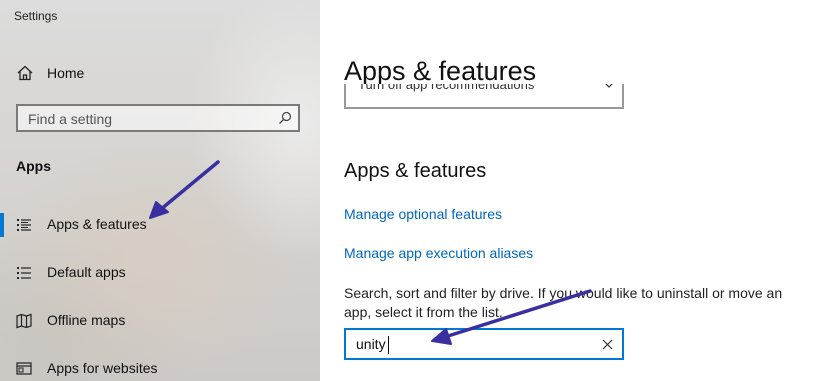 The width and height of the screenshot is (813, 381). I want to click on sidebar-item-default-apps: Default apps, so click(160, 273).